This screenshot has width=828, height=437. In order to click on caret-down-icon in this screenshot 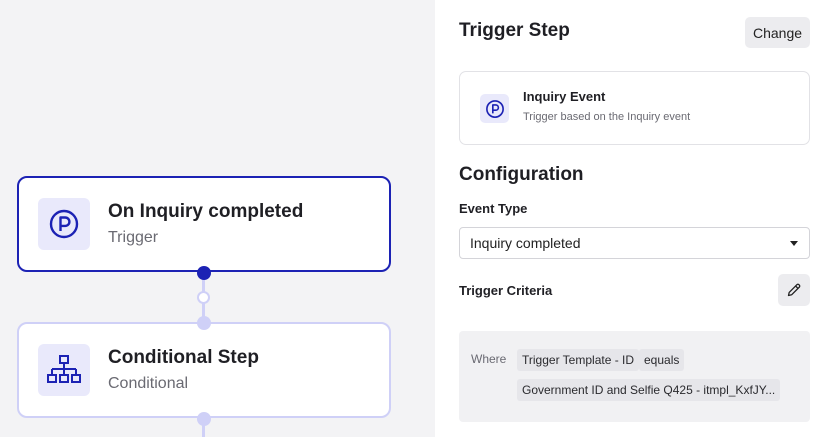, I will do `click(794, 243)`.